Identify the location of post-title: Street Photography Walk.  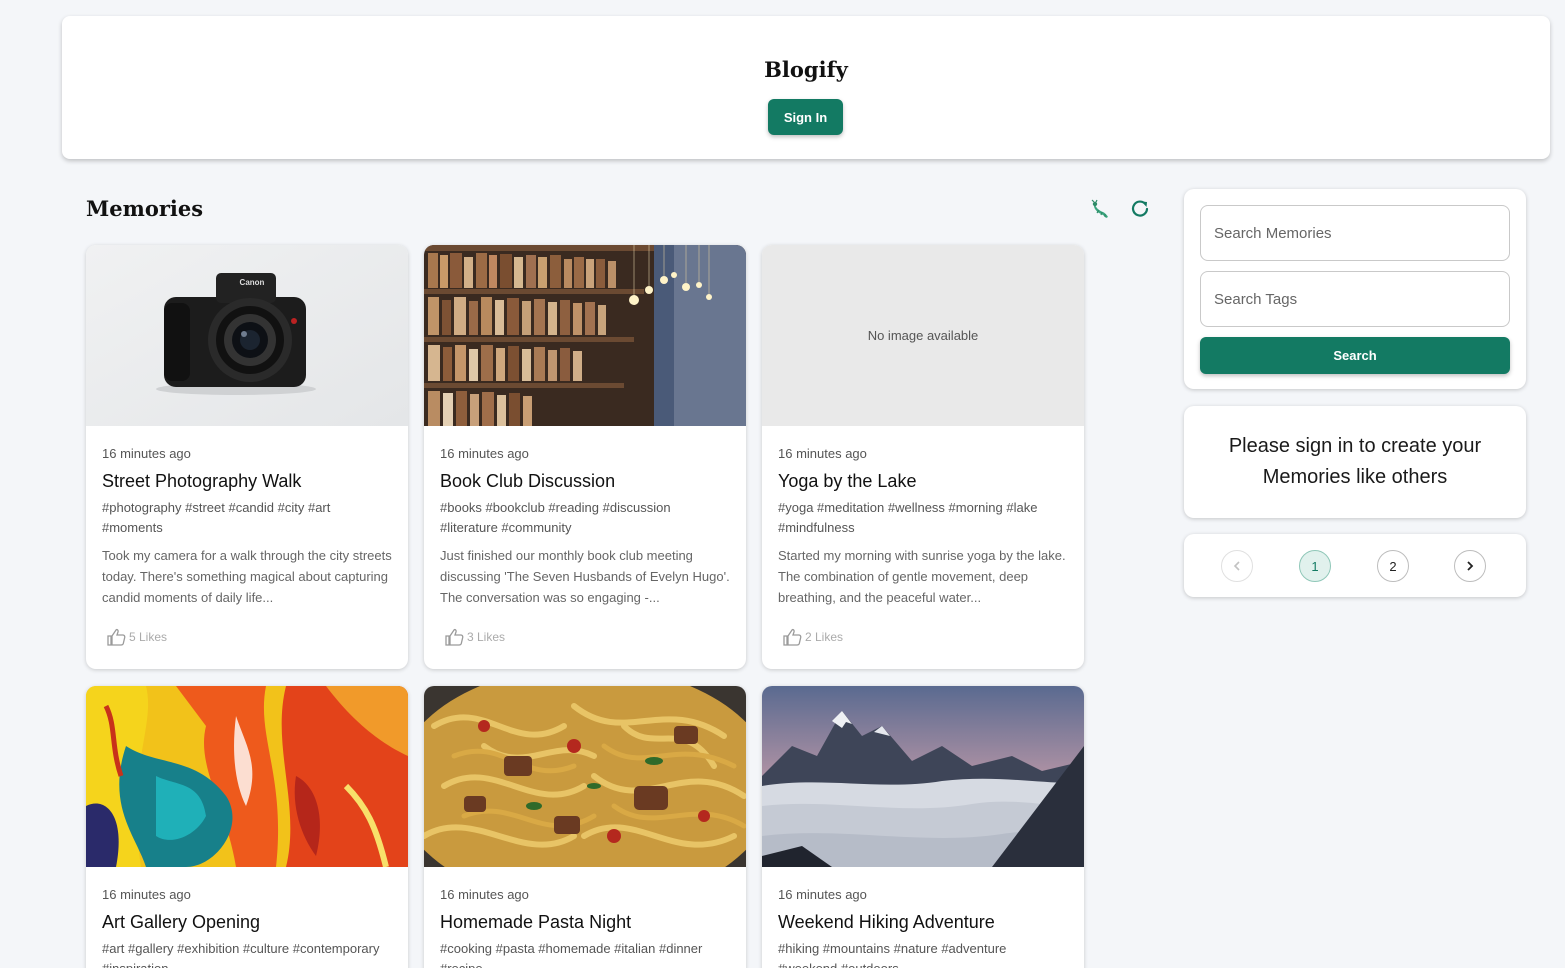
(202, 481).